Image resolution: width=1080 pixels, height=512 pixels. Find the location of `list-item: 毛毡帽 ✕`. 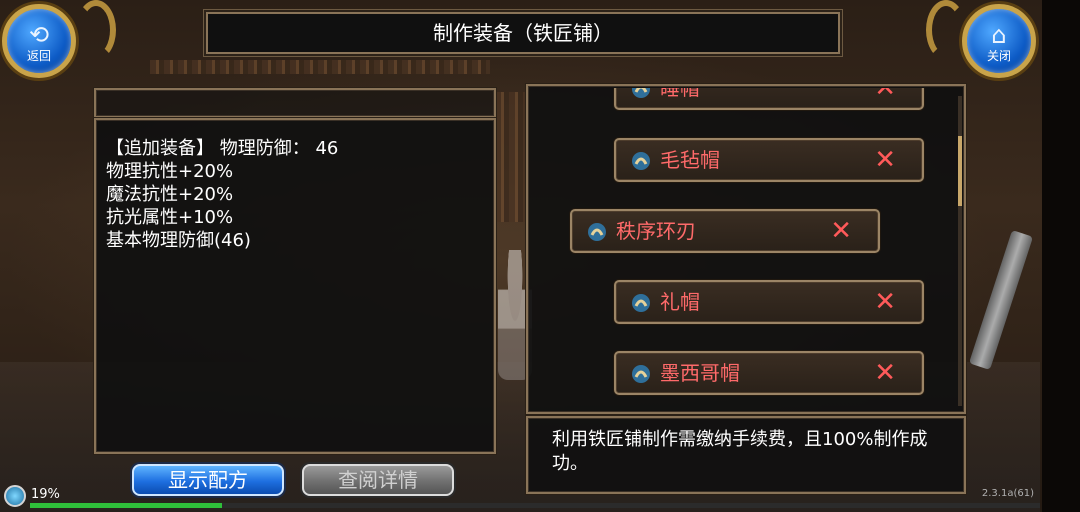

list-item: 毛毡帽 ✕ is located at coordinates (769, 160).